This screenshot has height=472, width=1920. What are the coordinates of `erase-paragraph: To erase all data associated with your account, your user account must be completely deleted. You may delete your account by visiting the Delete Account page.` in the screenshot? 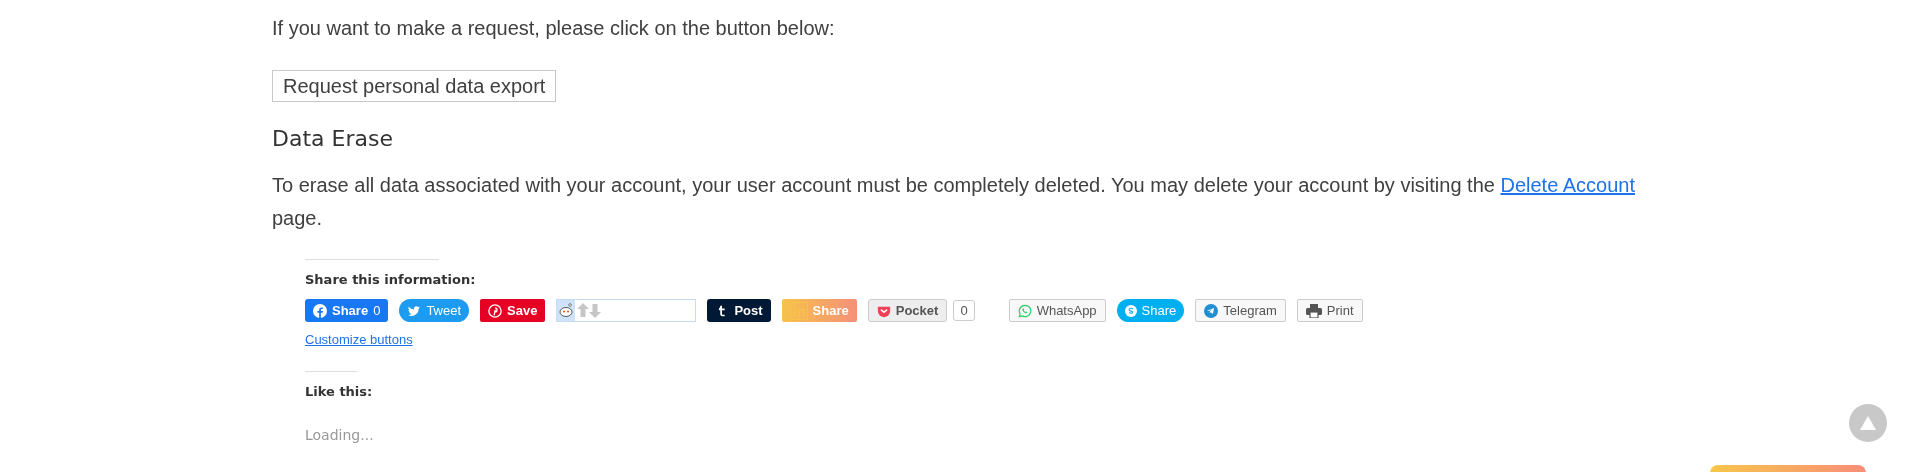 It's located at (954, 202).